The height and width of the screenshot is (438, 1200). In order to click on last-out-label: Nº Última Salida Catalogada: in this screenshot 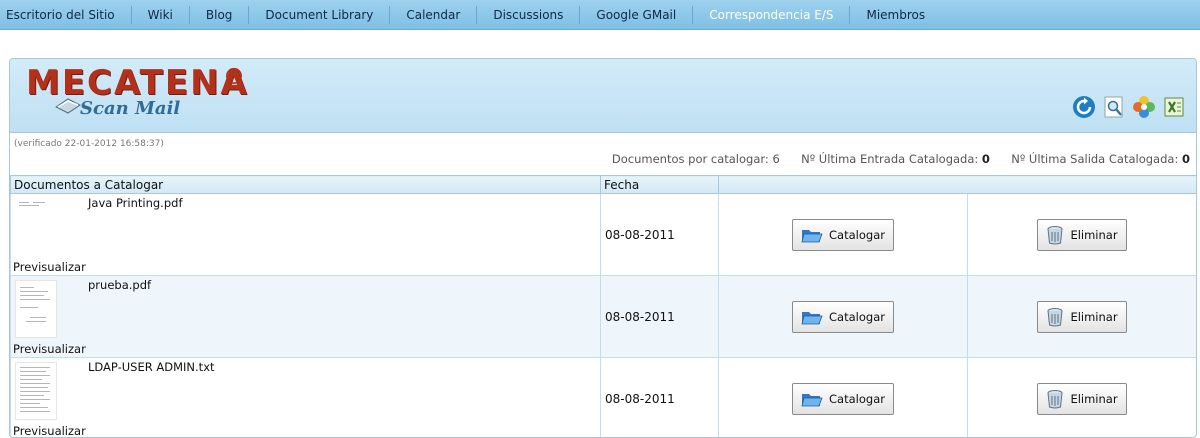, I will do `click(1095, 159)`.